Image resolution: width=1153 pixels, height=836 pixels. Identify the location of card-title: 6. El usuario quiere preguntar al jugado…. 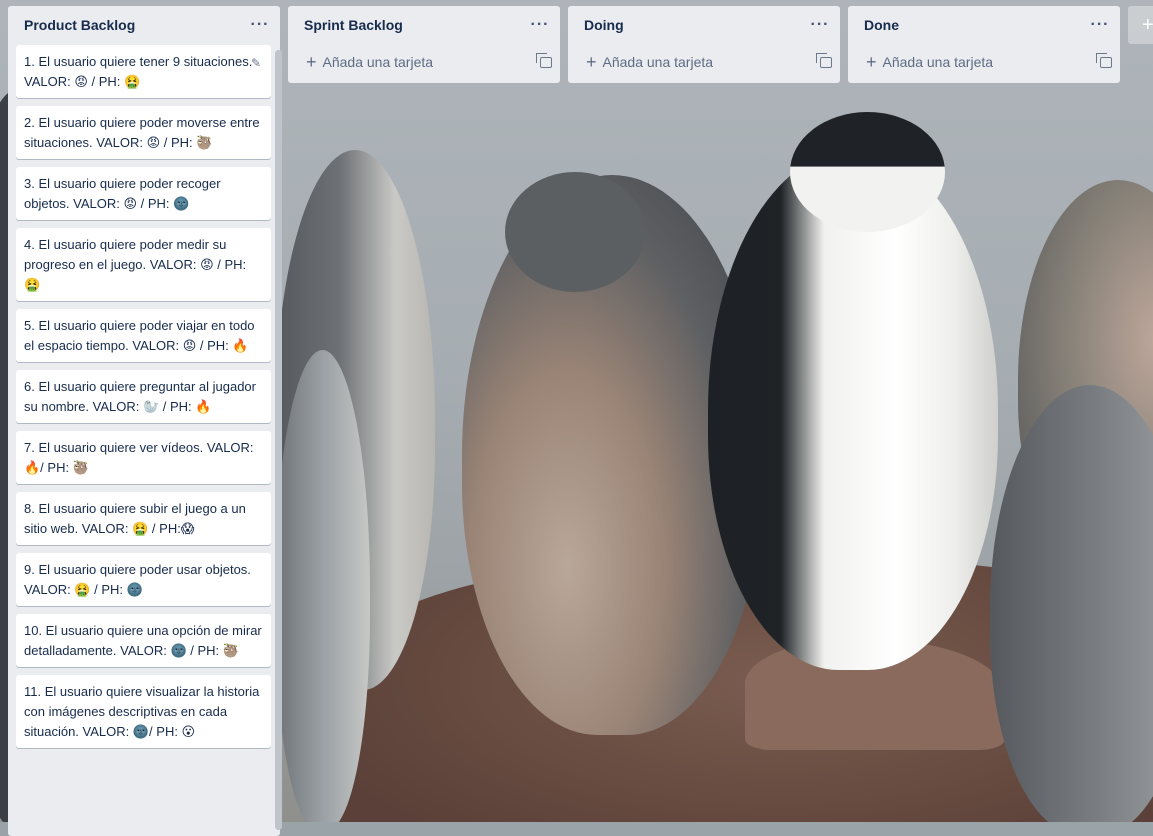
(140, 396).